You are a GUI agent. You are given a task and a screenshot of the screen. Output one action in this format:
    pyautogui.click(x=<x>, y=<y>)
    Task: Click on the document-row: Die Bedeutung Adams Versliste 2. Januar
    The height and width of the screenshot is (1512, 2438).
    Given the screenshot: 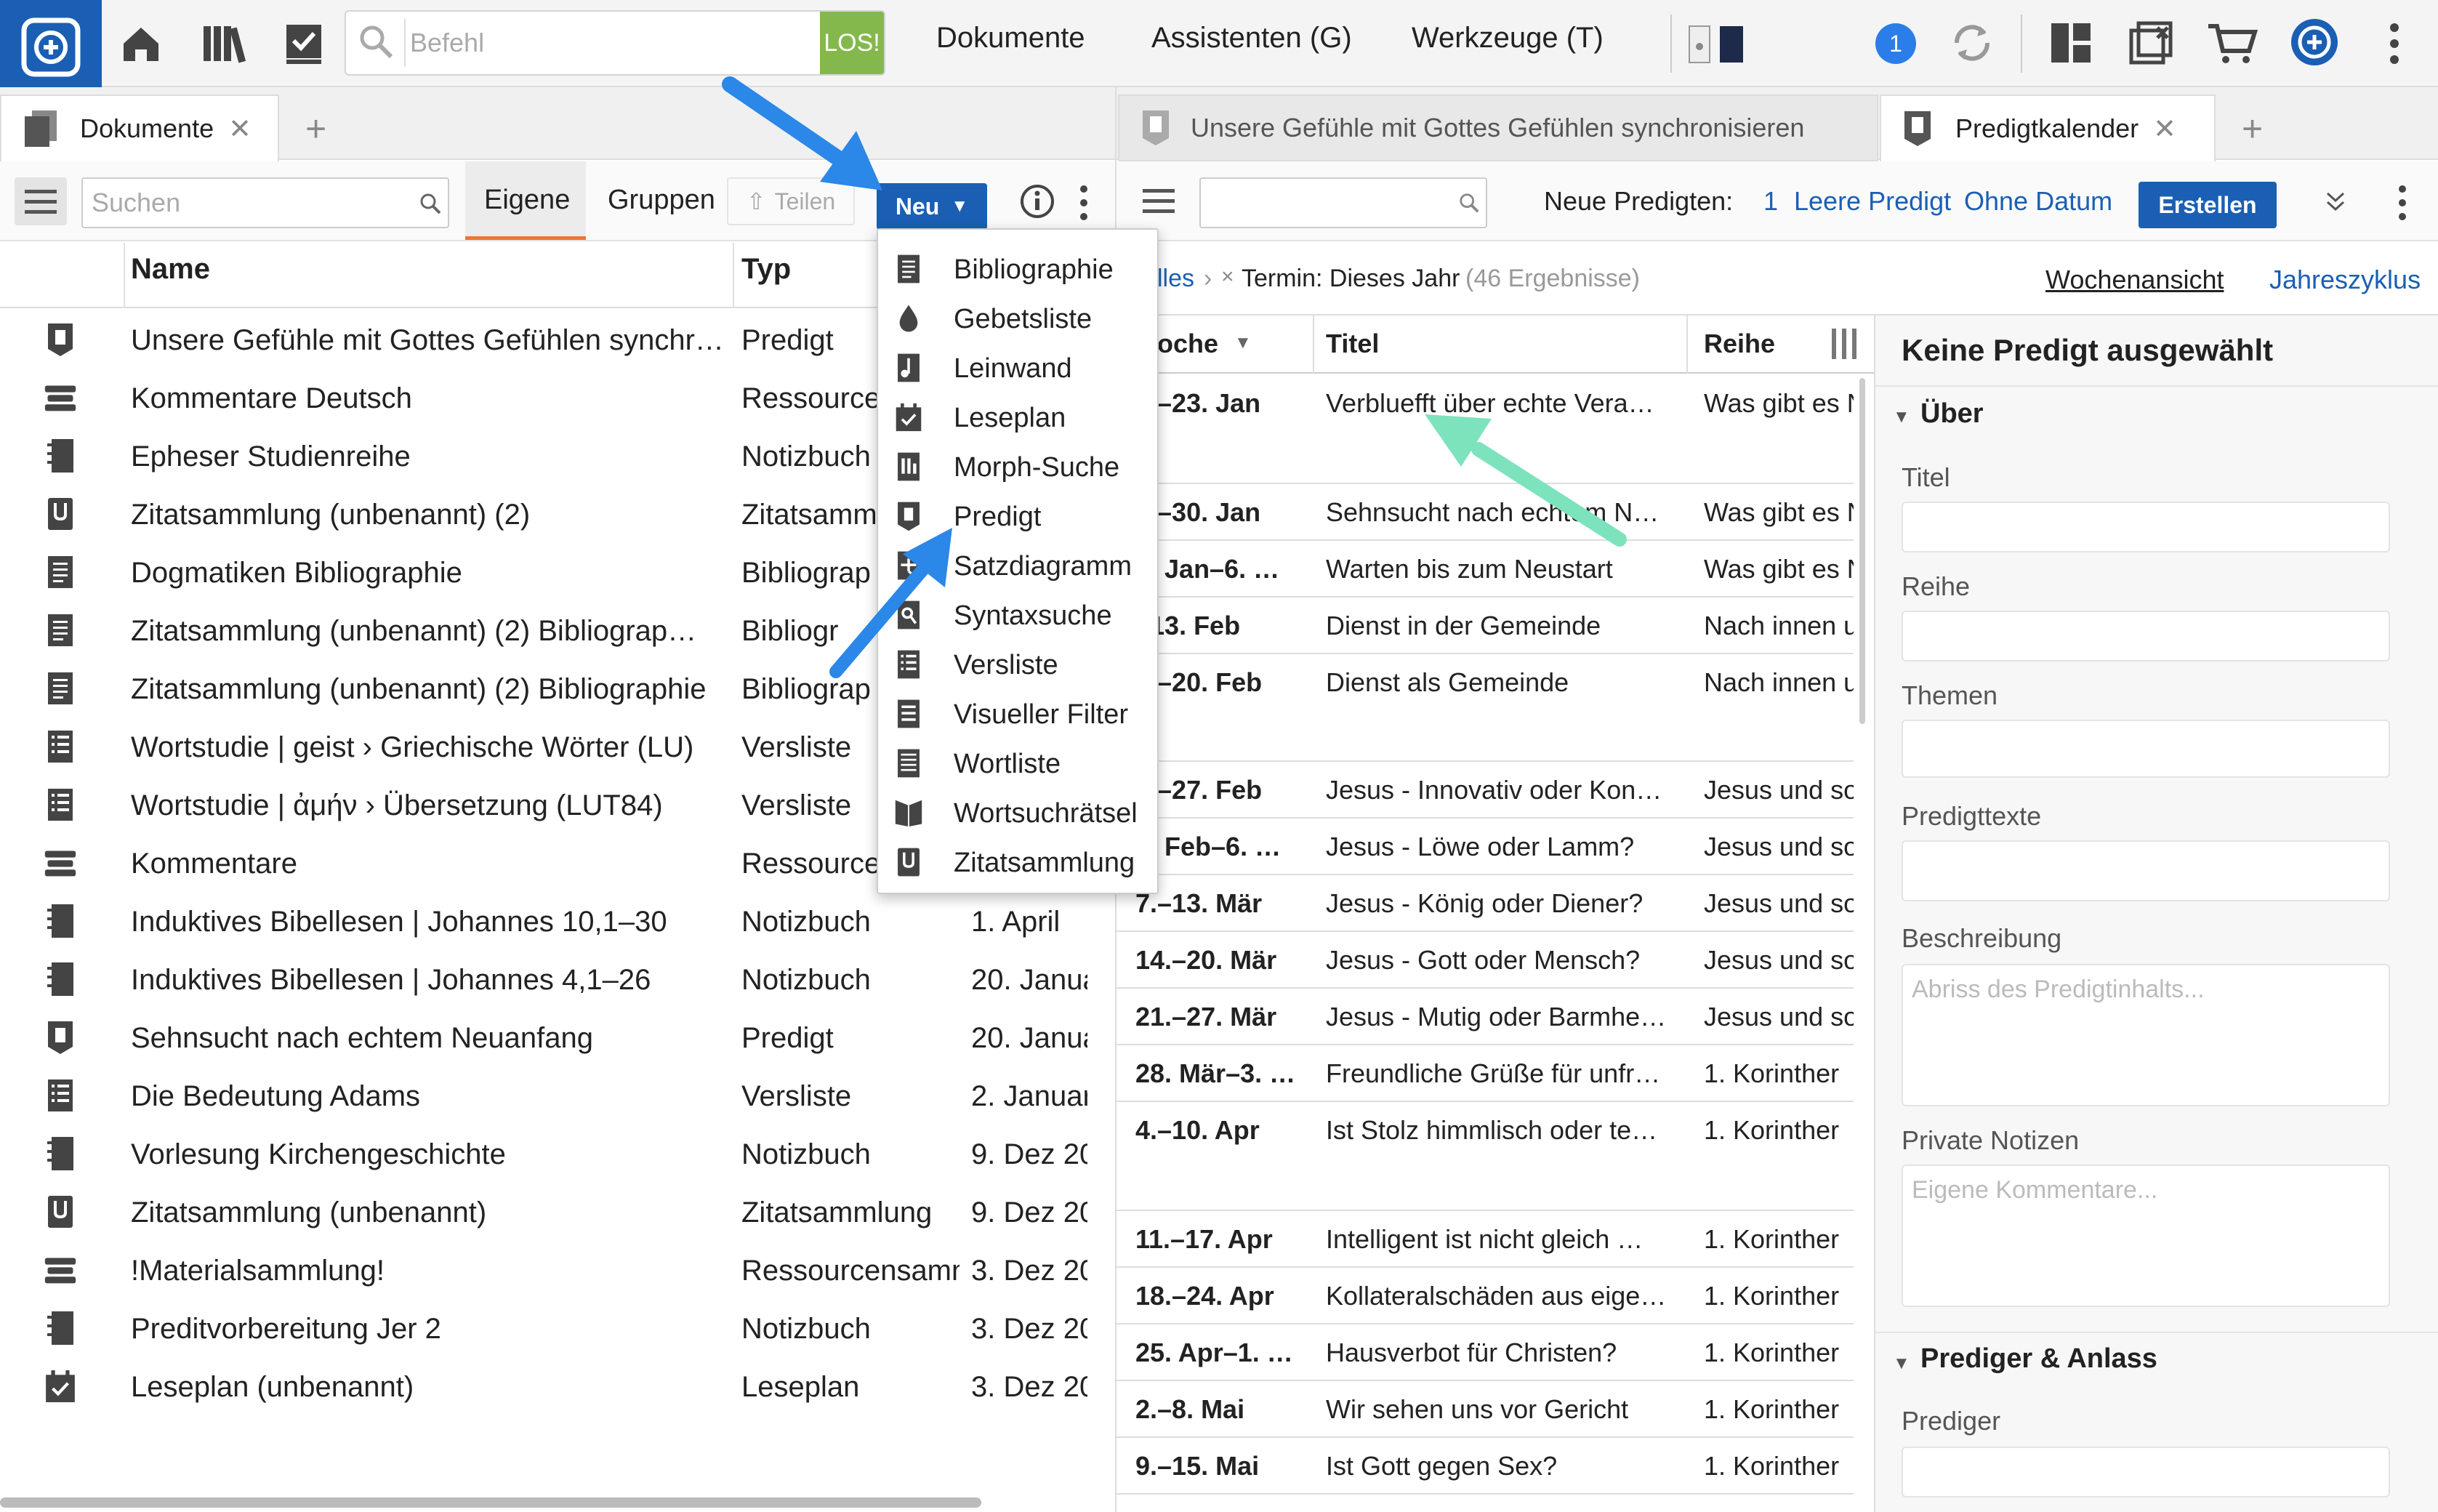 What is the action you would take?
    pyautogui.click(x=552, y=1095)
    